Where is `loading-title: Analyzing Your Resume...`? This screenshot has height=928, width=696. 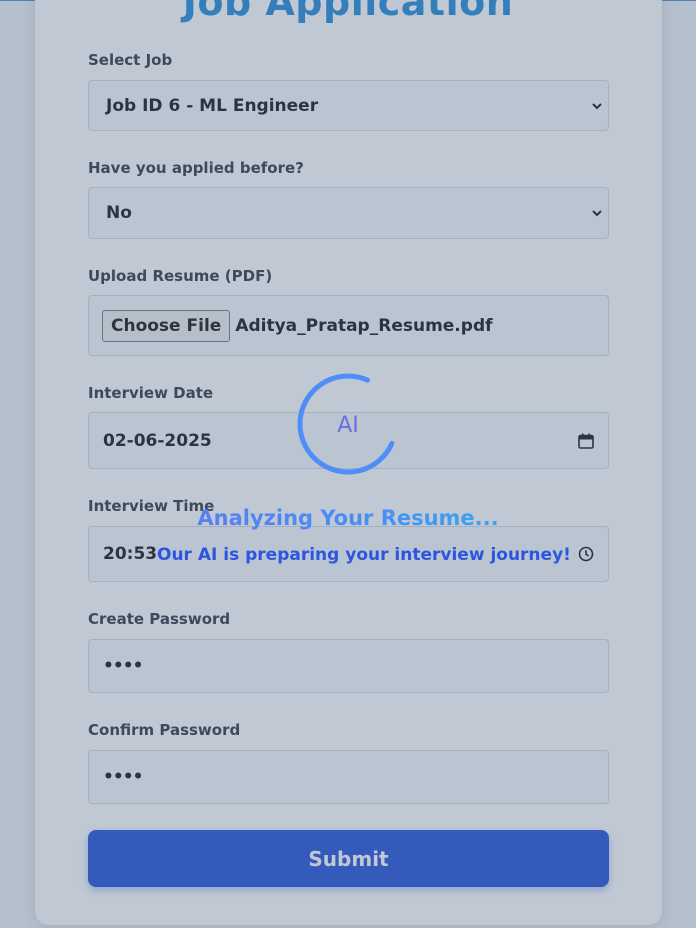
loading-title: Analyzing Your Resume... is located at coordinates (348, 518).